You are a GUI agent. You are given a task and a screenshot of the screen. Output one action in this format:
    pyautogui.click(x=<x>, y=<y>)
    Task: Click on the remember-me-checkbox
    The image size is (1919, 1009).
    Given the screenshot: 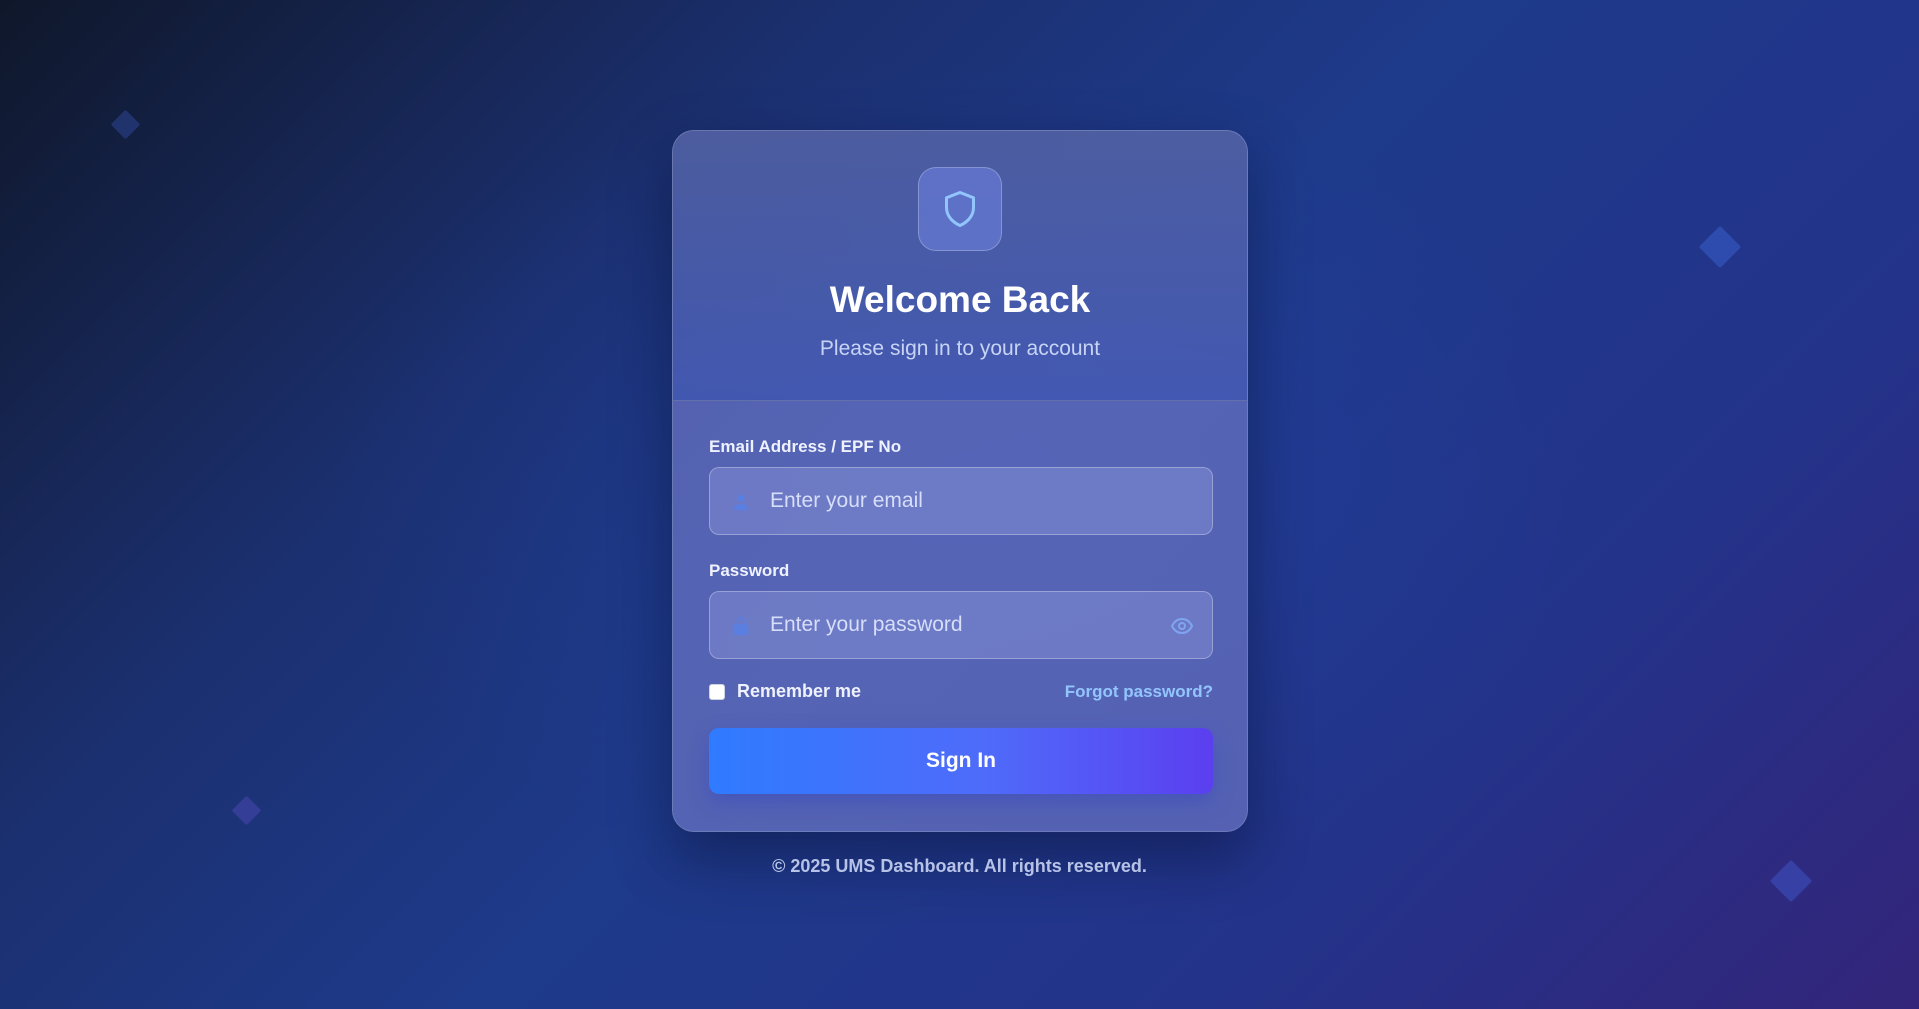 What is the action you would take?
    pyautogui.click(x=717, y=691)
    